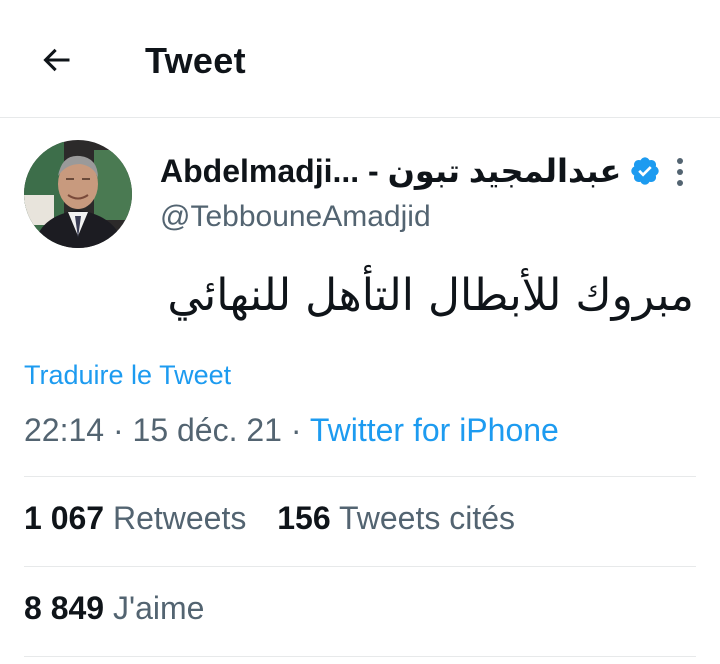 Image resolution: width=720 pixels, height=664 pixels. Describe the element at coordinates (427, 518) in the screenshot. I see `quote-tweets-label: Tweets cités` at that location.